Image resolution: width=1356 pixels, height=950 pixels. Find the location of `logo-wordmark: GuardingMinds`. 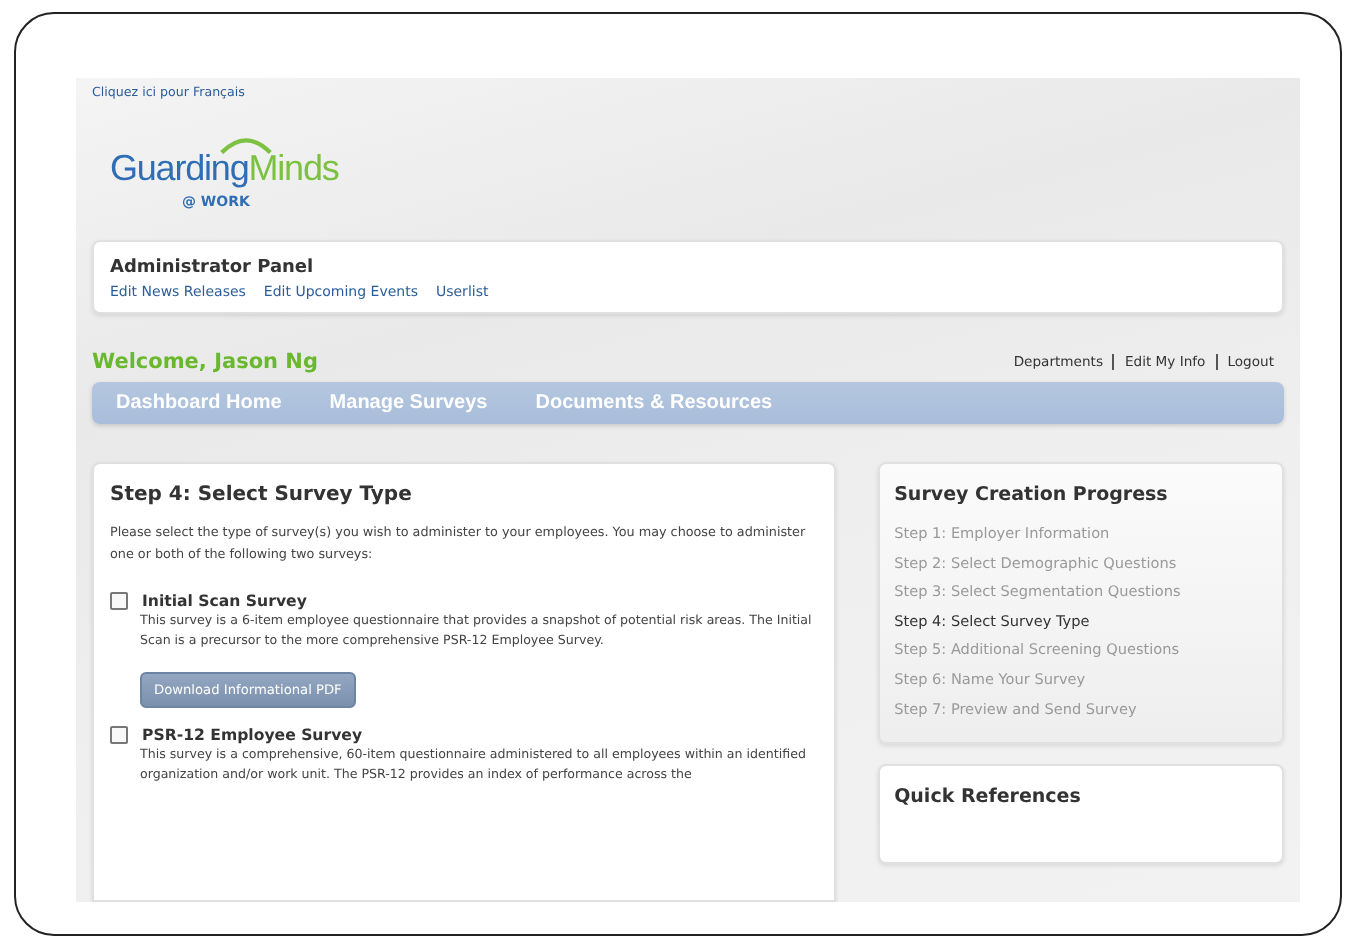

logo-wordmark: GuardingMinds is located at coordinates (224, 169).